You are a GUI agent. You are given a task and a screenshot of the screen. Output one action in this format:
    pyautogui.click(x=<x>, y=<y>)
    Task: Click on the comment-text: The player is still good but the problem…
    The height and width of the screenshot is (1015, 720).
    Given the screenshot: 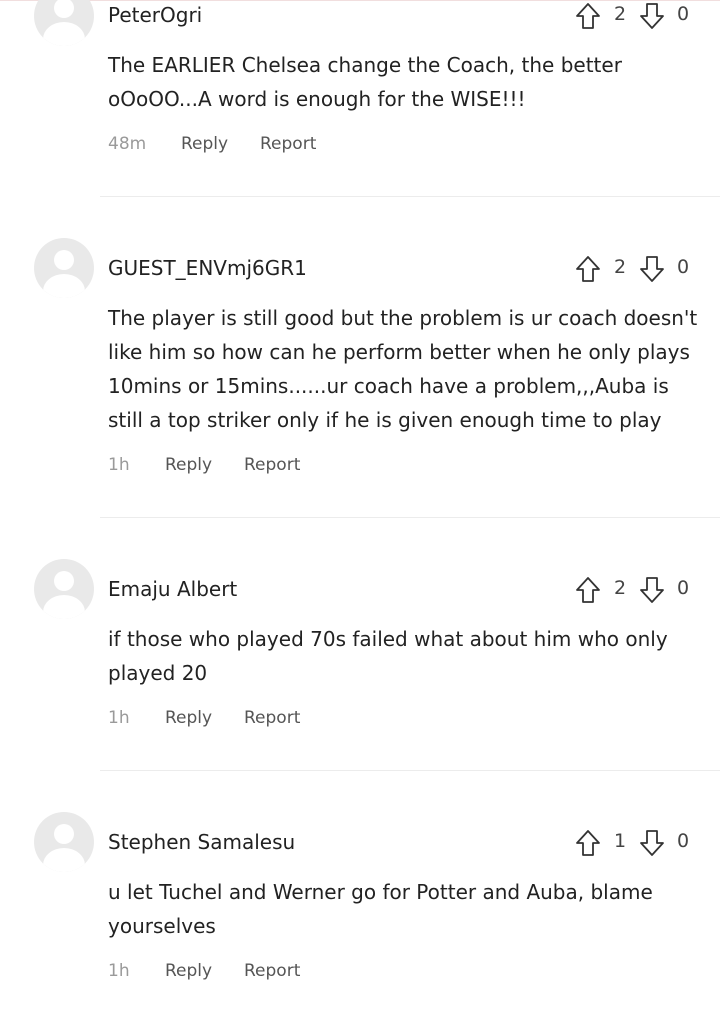 What is the action you would take?
    pyautogui.click(x=403, y=369)
    